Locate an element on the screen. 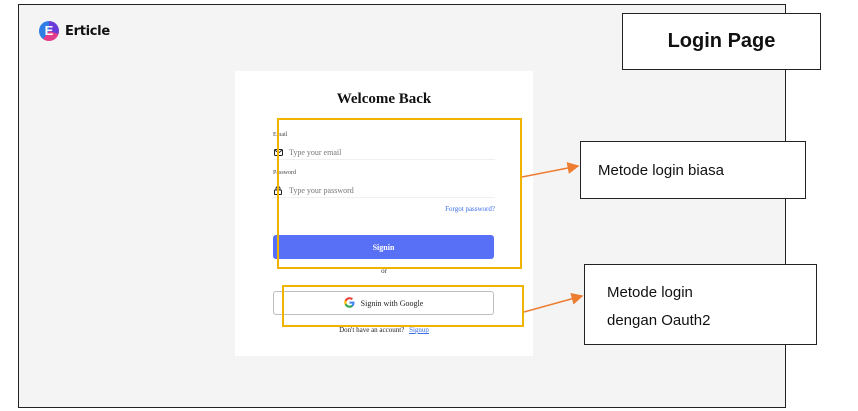 The image size is (858, 411). signup-link: Signup is located at coordinates (419, 330).